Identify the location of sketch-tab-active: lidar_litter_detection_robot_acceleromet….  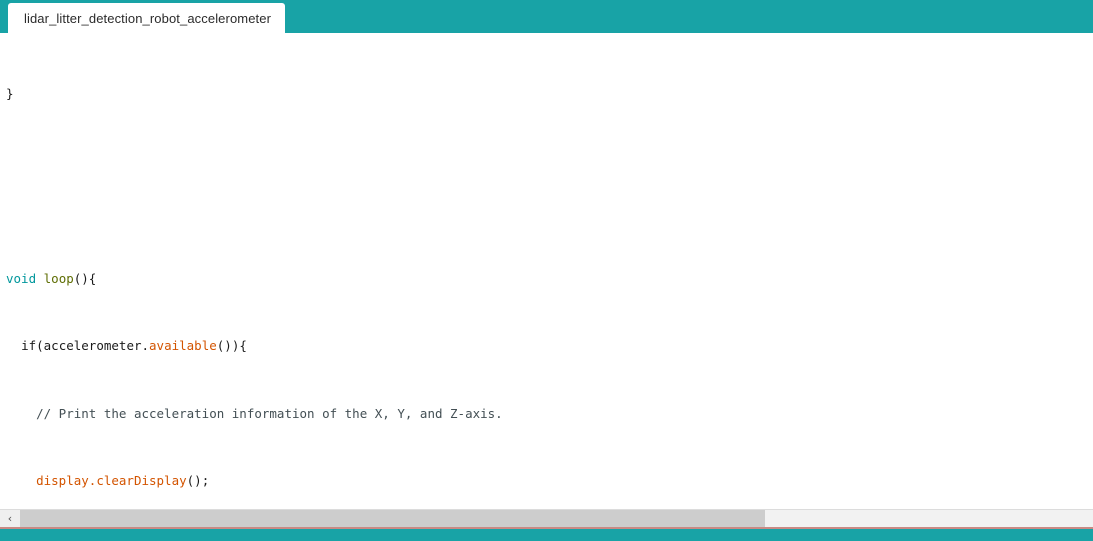
(147, 18).